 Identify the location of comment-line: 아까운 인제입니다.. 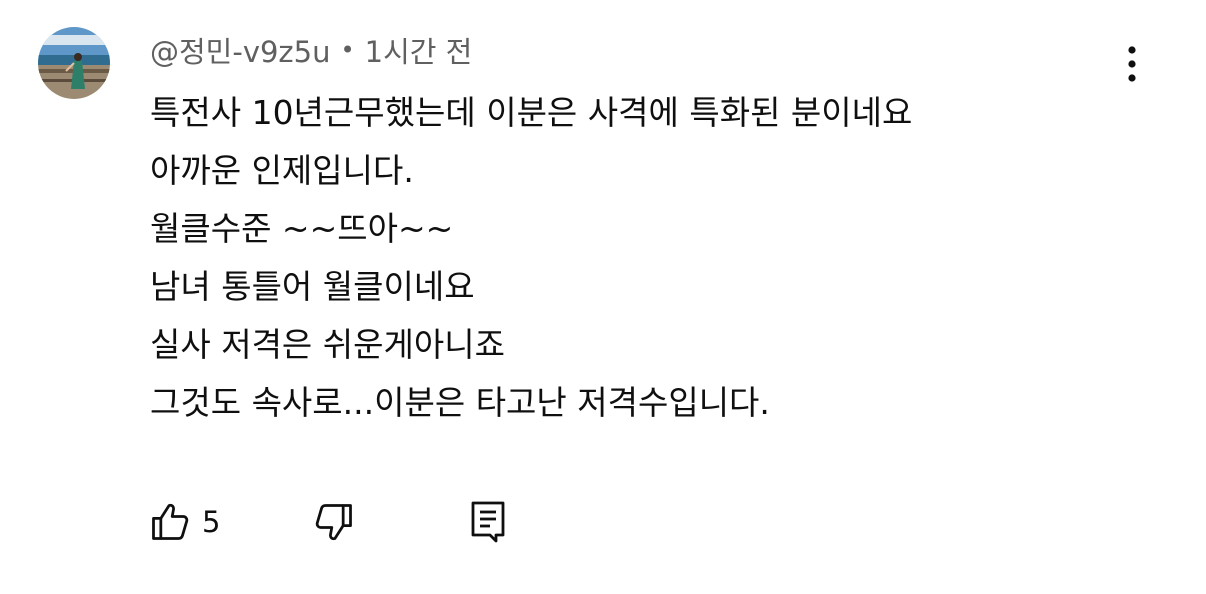
(282, 170).